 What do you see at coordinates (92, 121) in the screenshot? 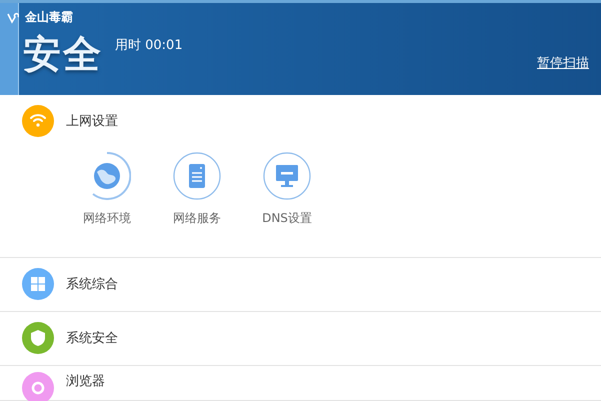
I see `section-title: 上网设置` at bounding box center [92, 121].